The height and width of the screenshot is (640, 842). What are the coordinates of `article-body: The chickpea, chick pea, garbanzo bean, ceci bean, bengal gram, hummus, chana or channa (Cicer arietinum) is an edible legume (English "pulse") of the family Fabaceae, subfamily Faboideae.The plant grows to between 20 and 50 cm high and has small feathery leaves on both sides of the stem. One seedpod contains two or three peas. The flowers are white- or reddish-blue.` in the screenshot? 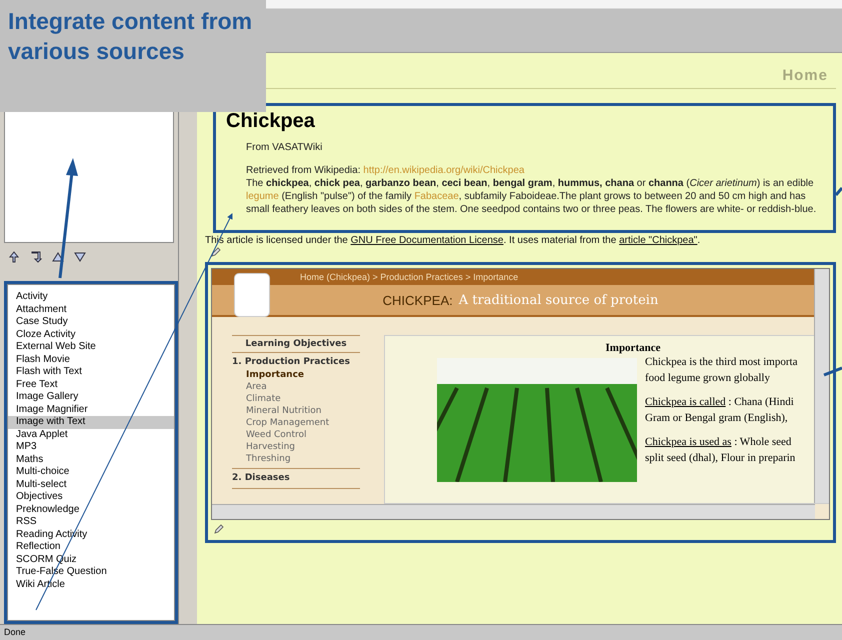 It's located at (531, 196).